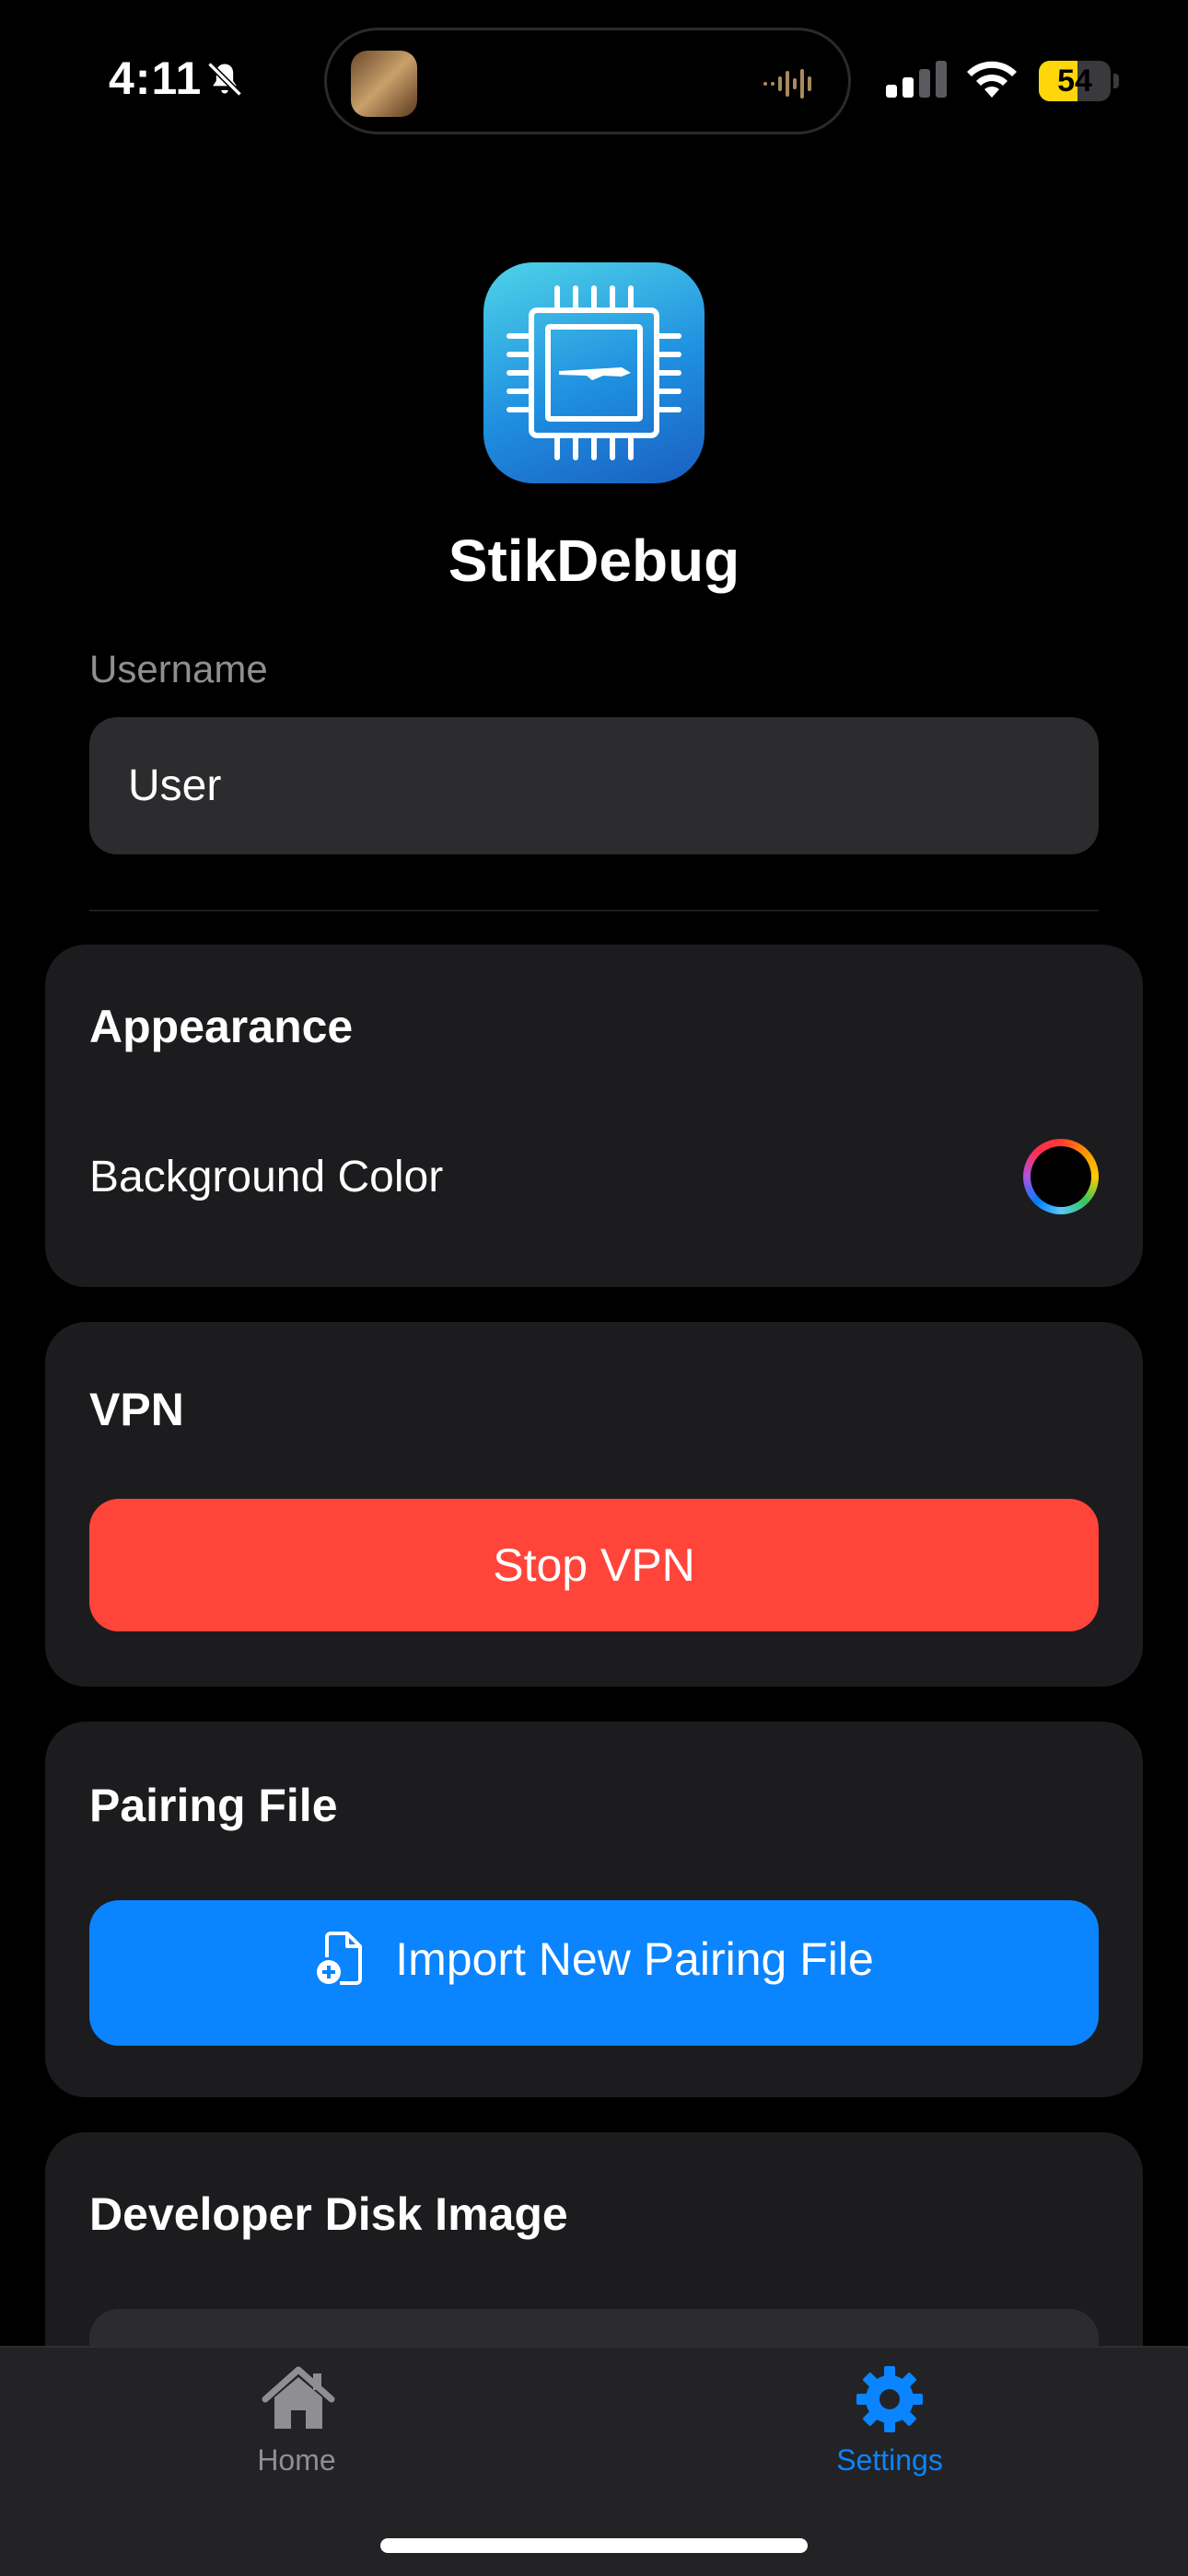 The image size is (1188, 2576). I want to click on import-pairing-file-button: Import New Pairing File, so click(594, 1973).